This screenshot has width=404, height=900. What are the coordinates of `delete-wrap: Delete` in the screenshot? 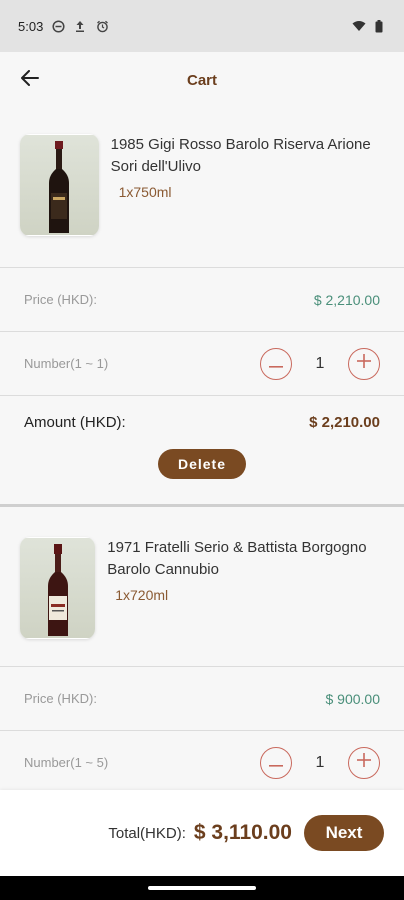 It's located at (202, 464).